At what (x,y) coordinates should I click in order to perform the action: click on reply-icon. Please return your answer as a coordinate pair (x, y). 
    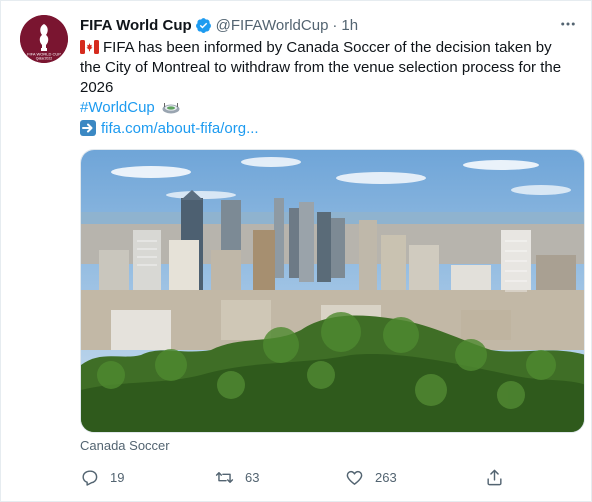
    Looking at the image, I should click on (90, 477).